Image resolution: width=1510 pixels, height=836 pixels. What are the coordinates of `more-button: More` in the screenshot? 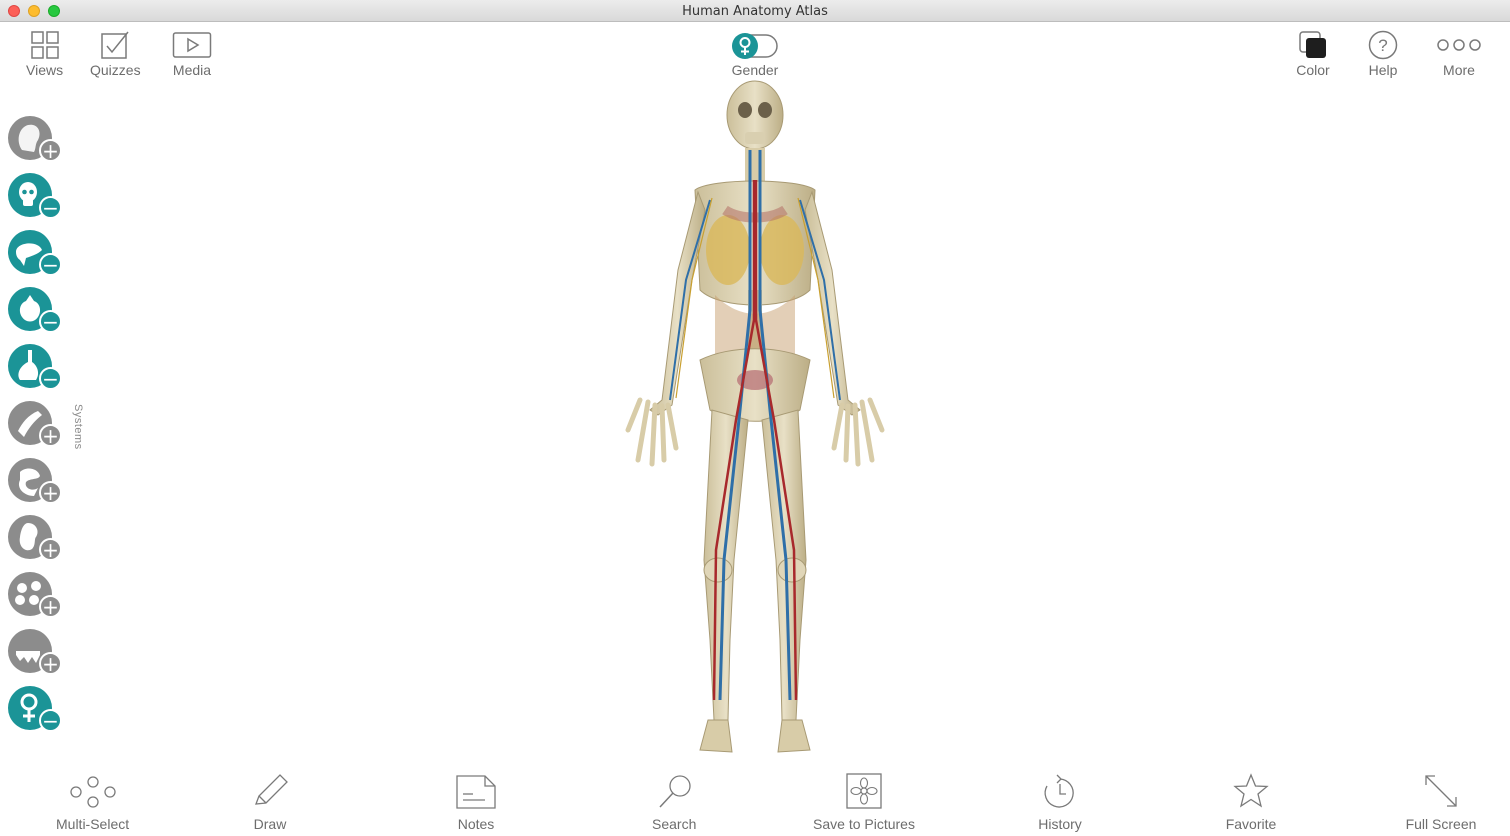 It's located at (1459, 54).